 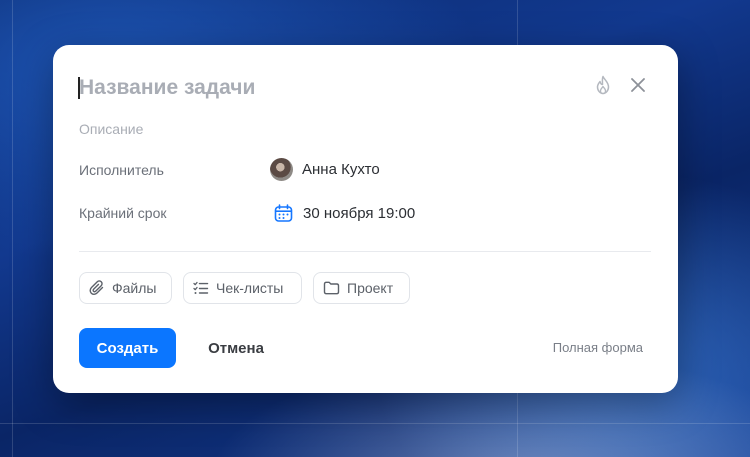 I want to click on deadline-value: 30 ноября 19:00, so click(x=359, y=213).